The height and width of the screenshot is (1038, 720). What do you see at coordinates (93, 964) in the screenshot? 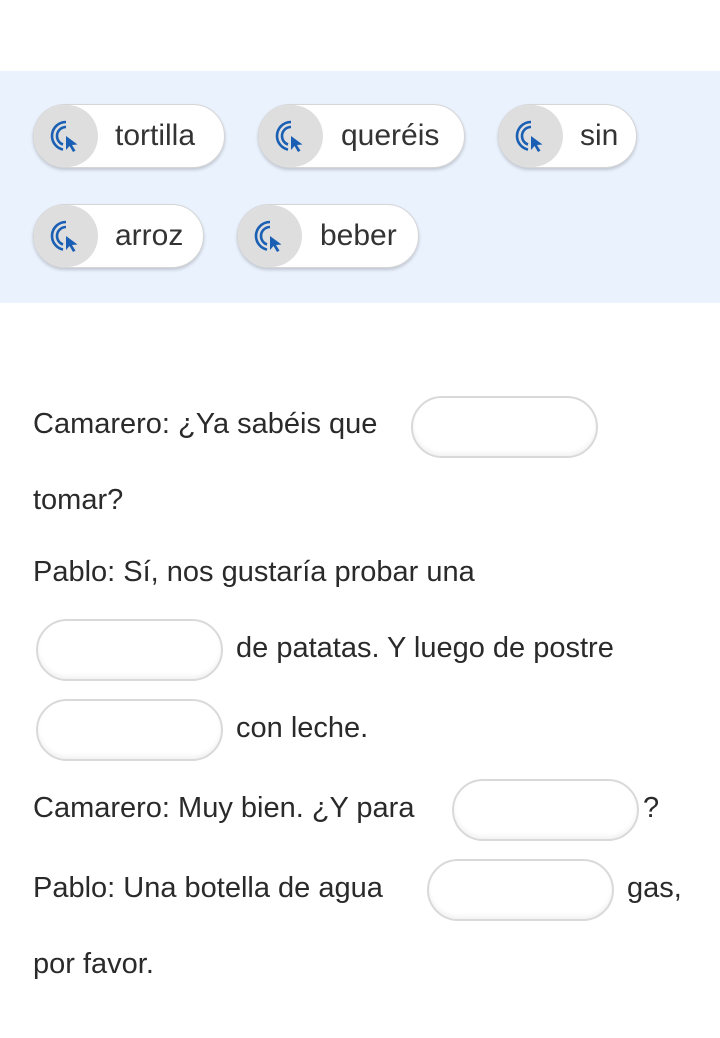
I see `sentence-text: por favor.` at bounding box center [93, 964].